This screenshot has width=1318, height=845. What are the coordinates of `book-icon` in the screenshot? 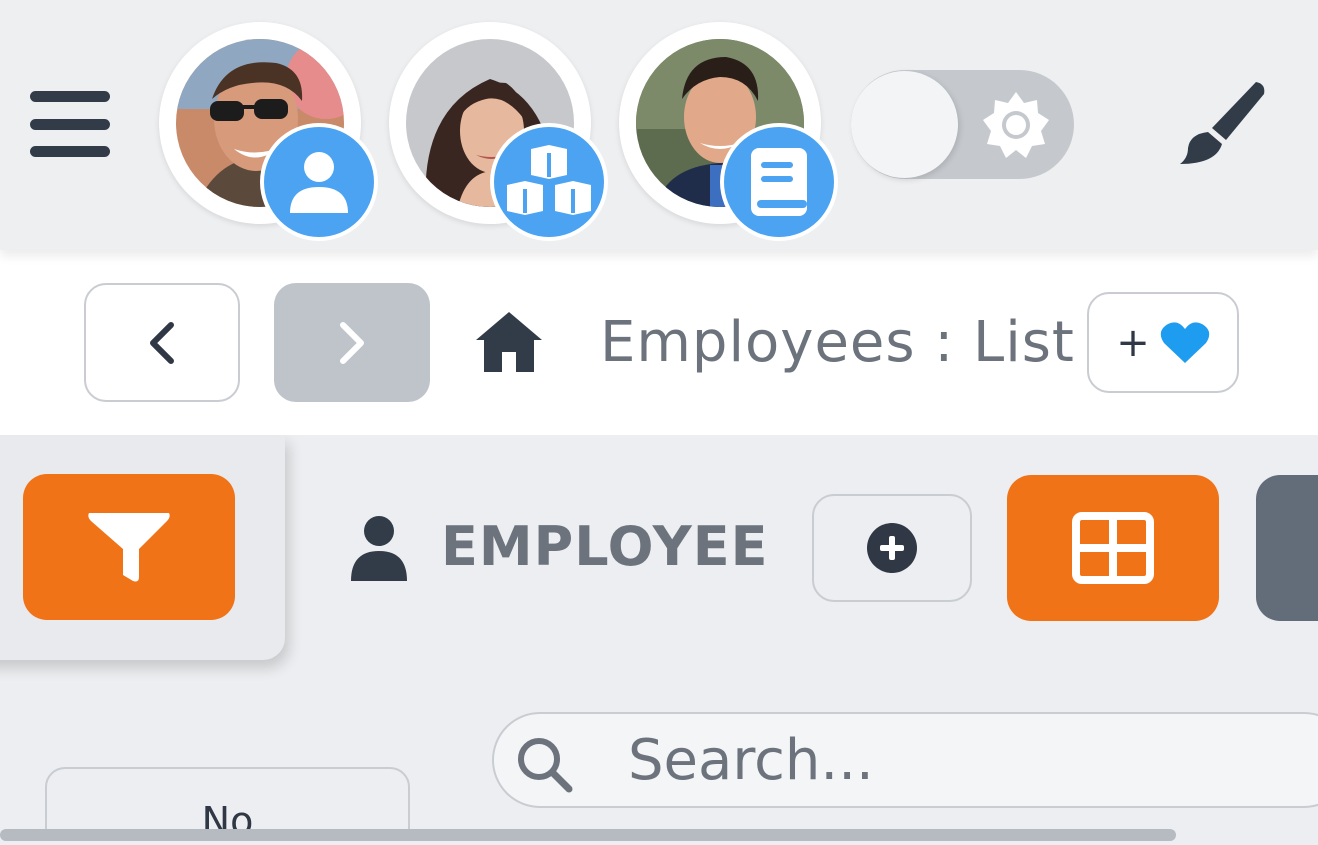 It's located at (779, 182).